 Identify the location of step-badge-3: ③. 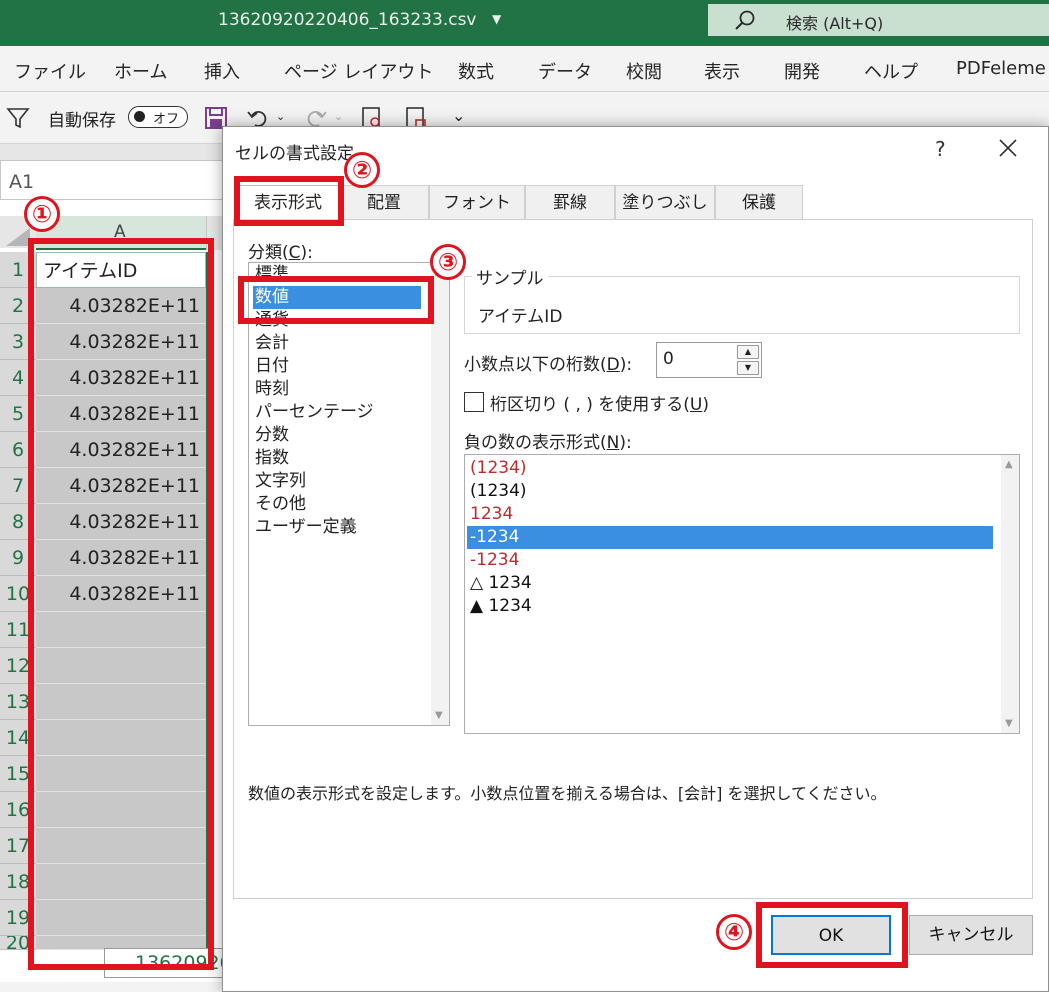
(448, 262).